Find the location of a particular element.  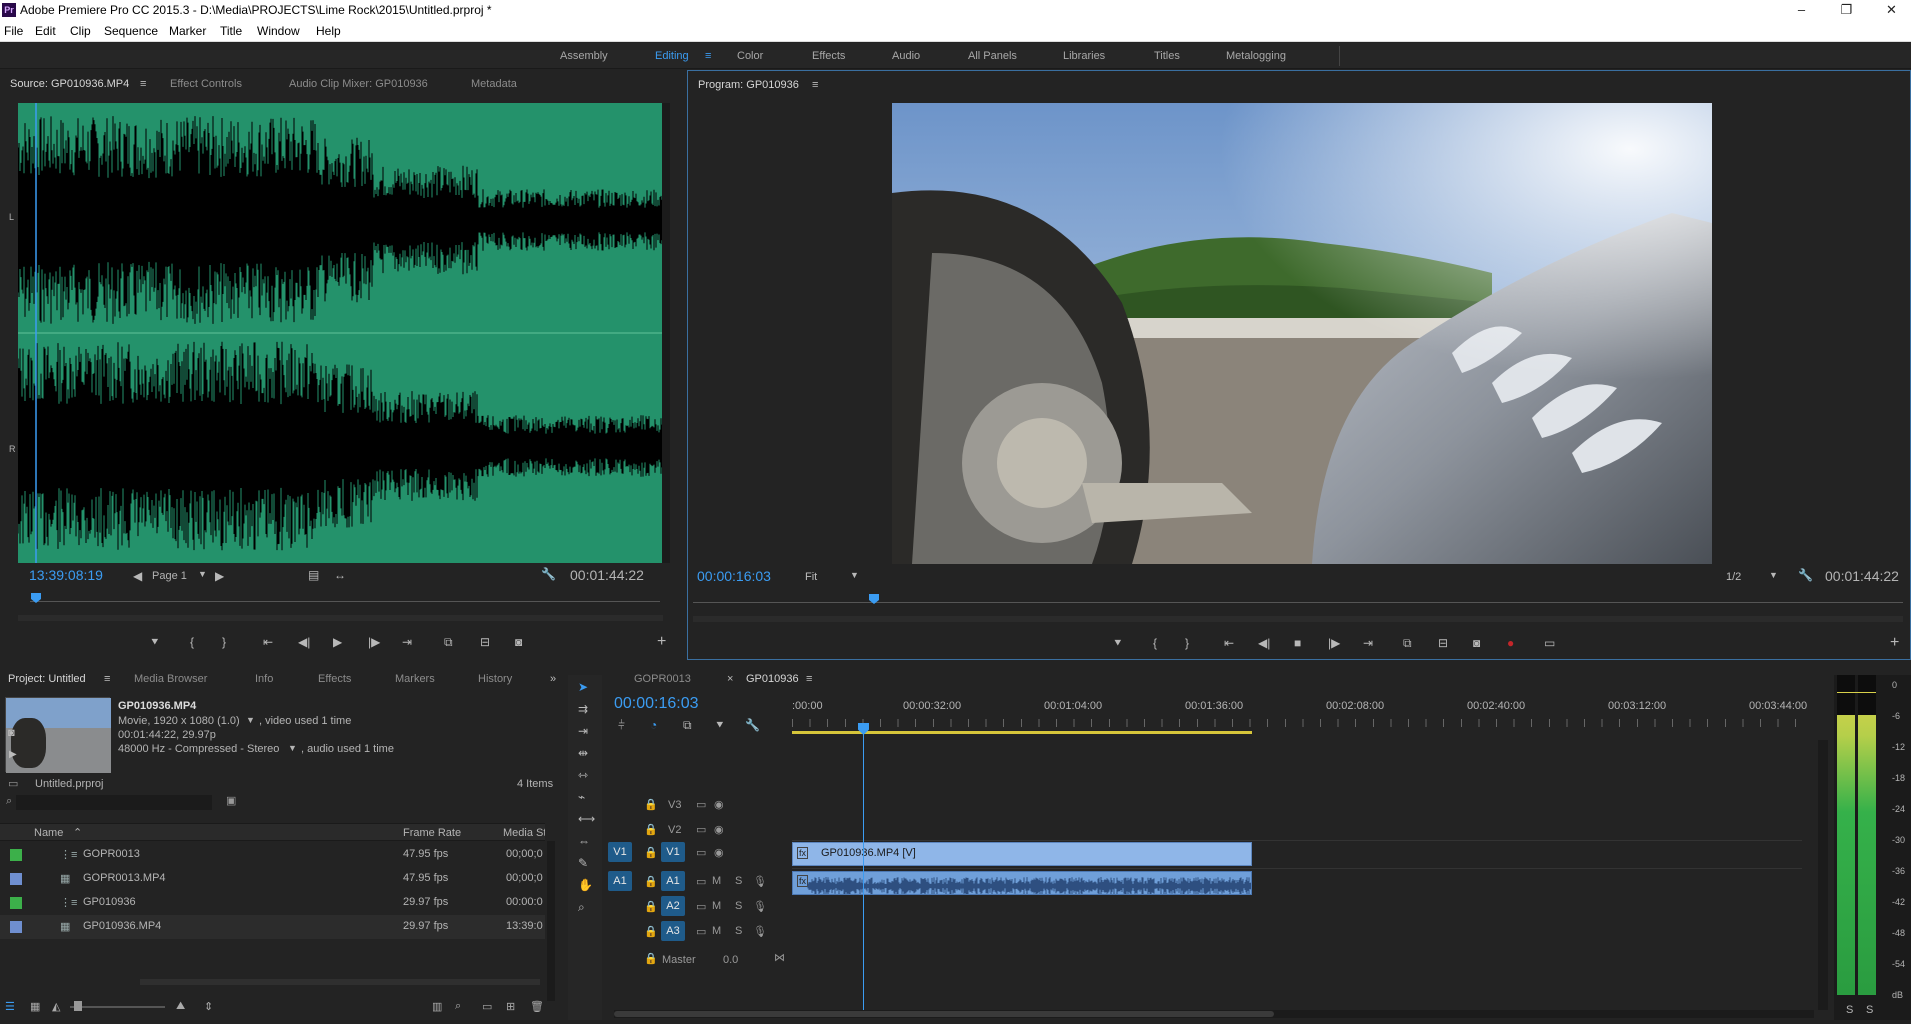

page-dropdown-icon: ▼ is located at coordinates (202, 574).